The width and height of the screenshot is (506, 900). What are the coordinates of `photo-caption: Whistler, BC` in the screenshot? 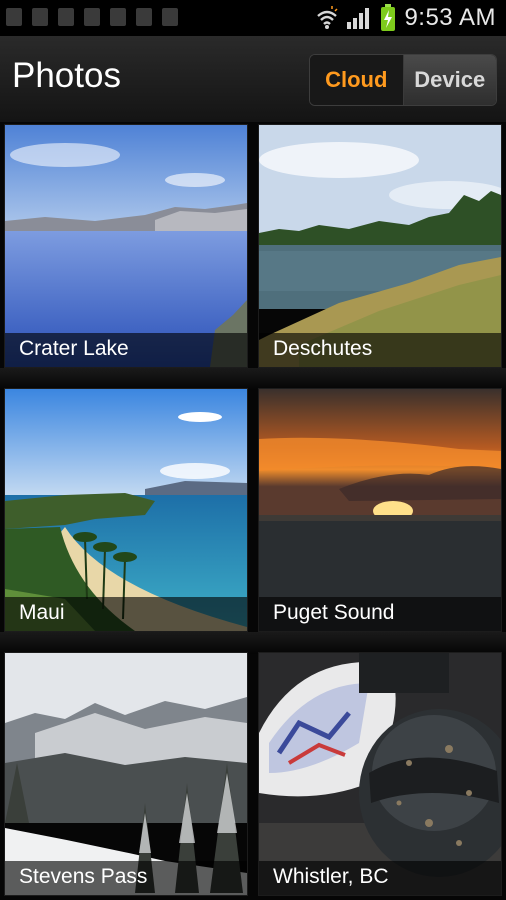 It's located at (380, 878).